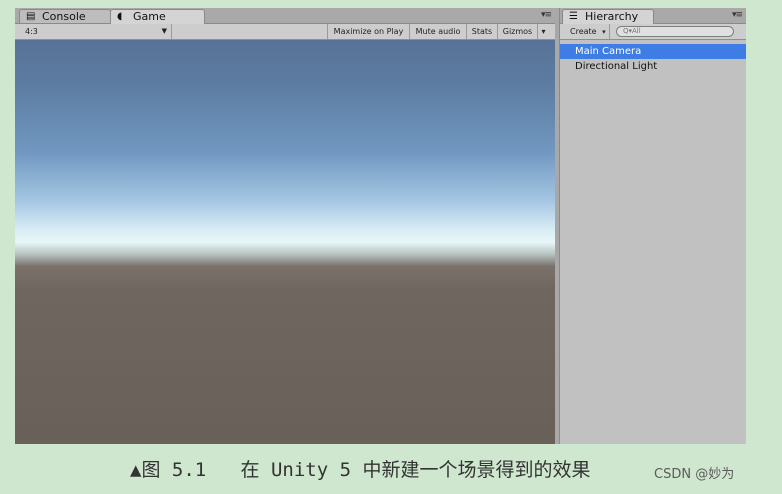 This screenshot has width=782, height=494. Describe the element at coordinates (675, 31) in the screenshot. I see `hierarchy-search-input: Q▾All` at that location.